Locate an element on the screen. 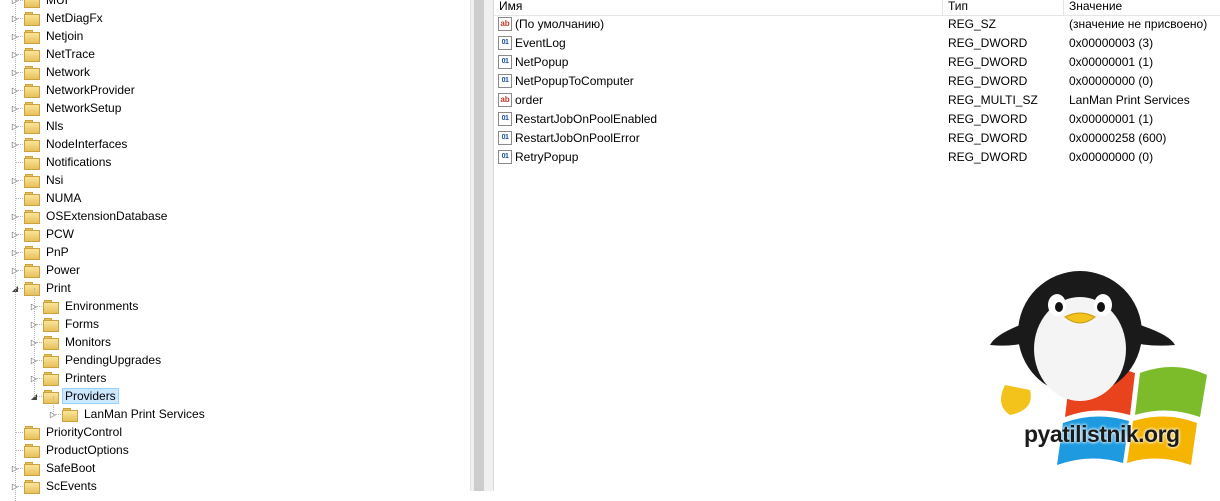  tree-node: ▷ ScEvents is located at coordinates (55, 486).